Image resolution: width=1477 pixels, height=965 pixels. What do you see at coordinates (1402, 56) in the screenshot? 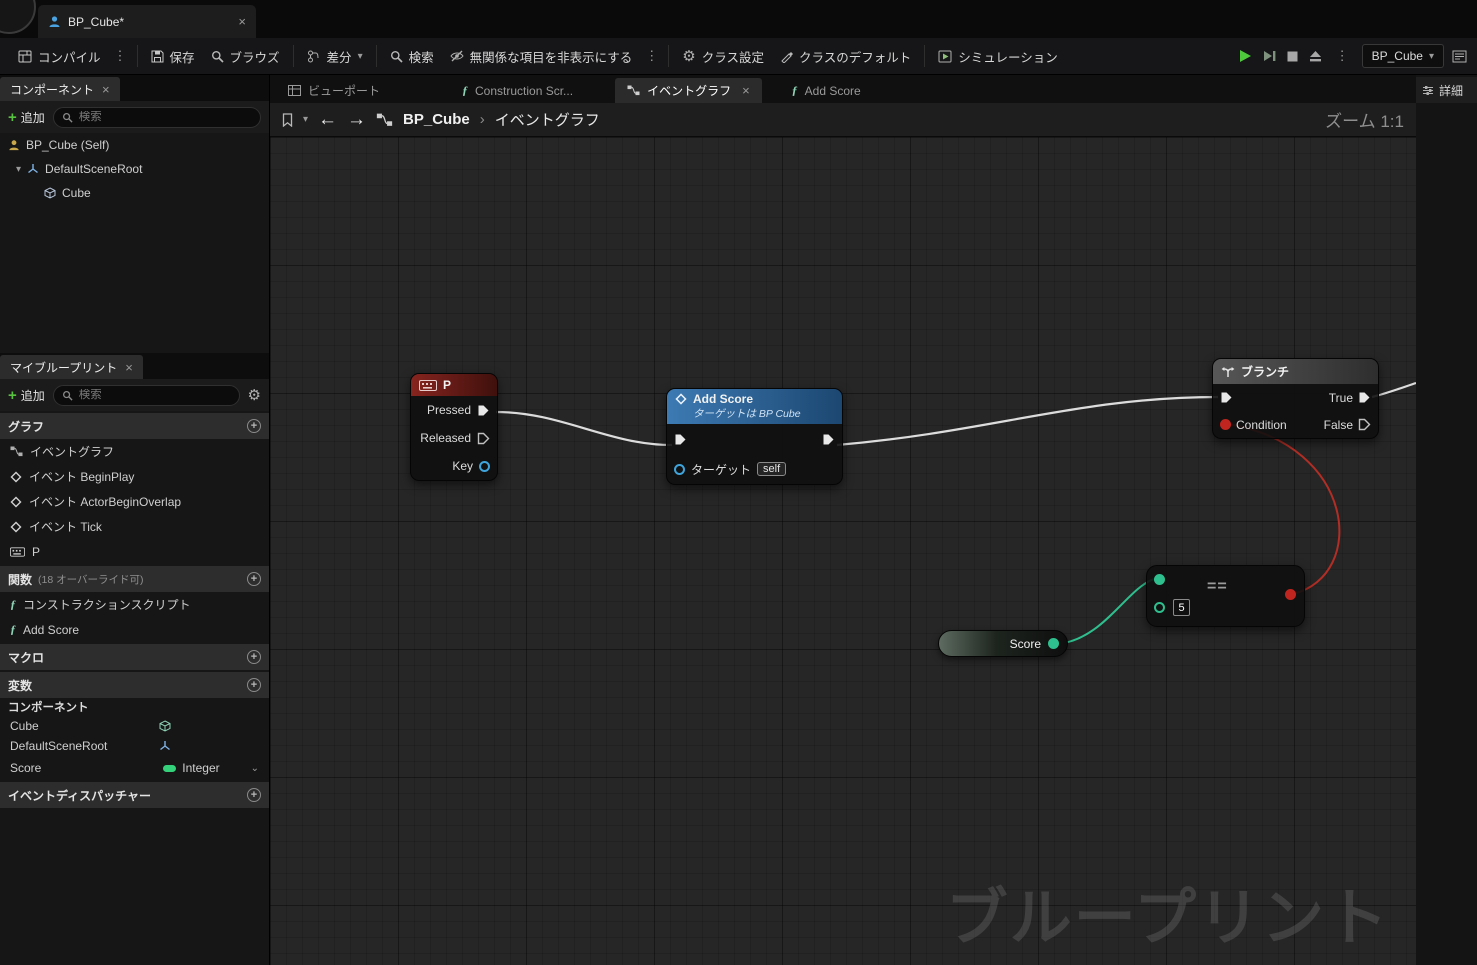
I see `debug-object-dropdown: BP_Cube ▾` at bounding box center [1402, 56].